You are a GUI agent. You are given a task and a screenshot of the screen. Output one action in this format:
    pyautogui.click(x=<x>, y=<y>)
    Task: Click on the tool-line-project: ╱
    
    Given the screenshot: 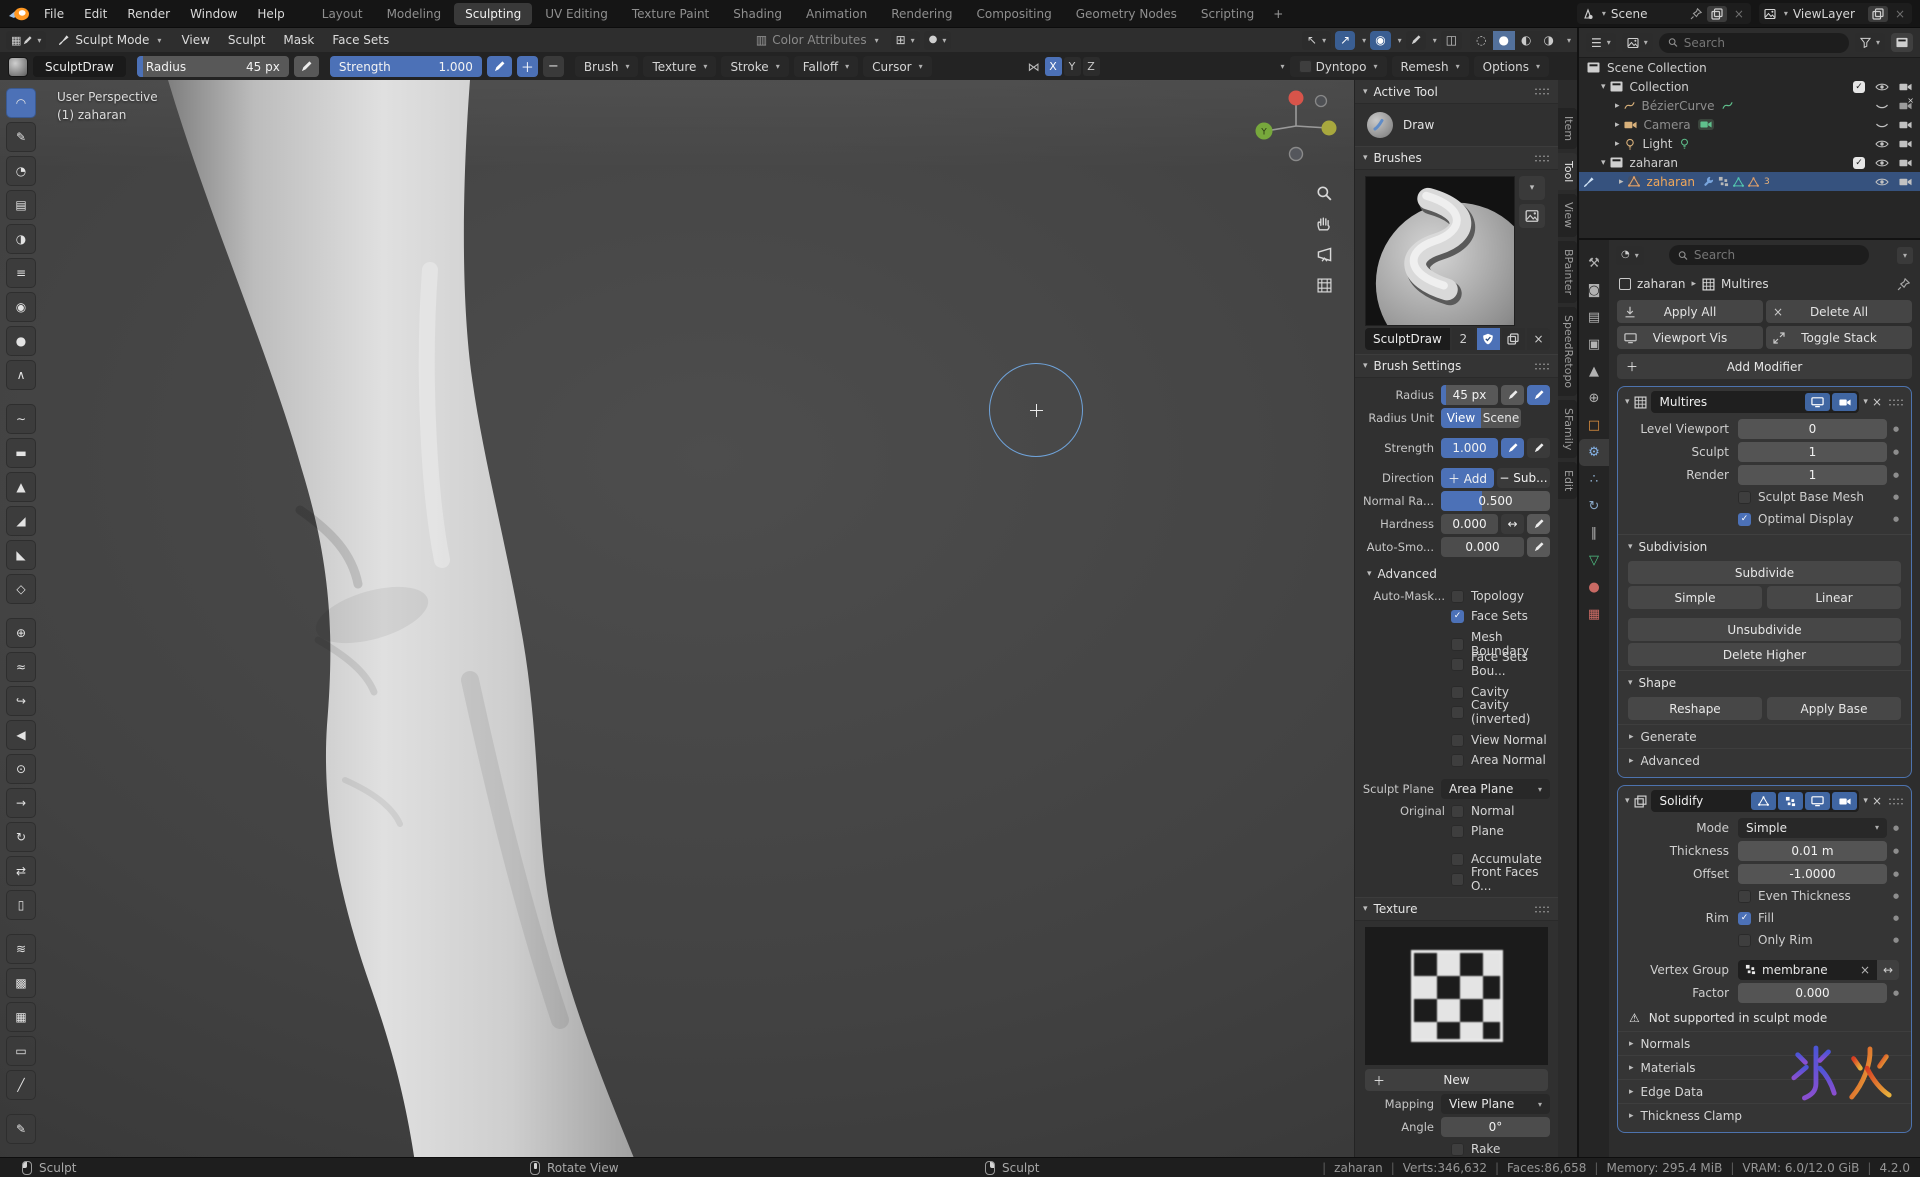 What is the action you would take?
    pyautogui.click(x=21, y=1085)
    